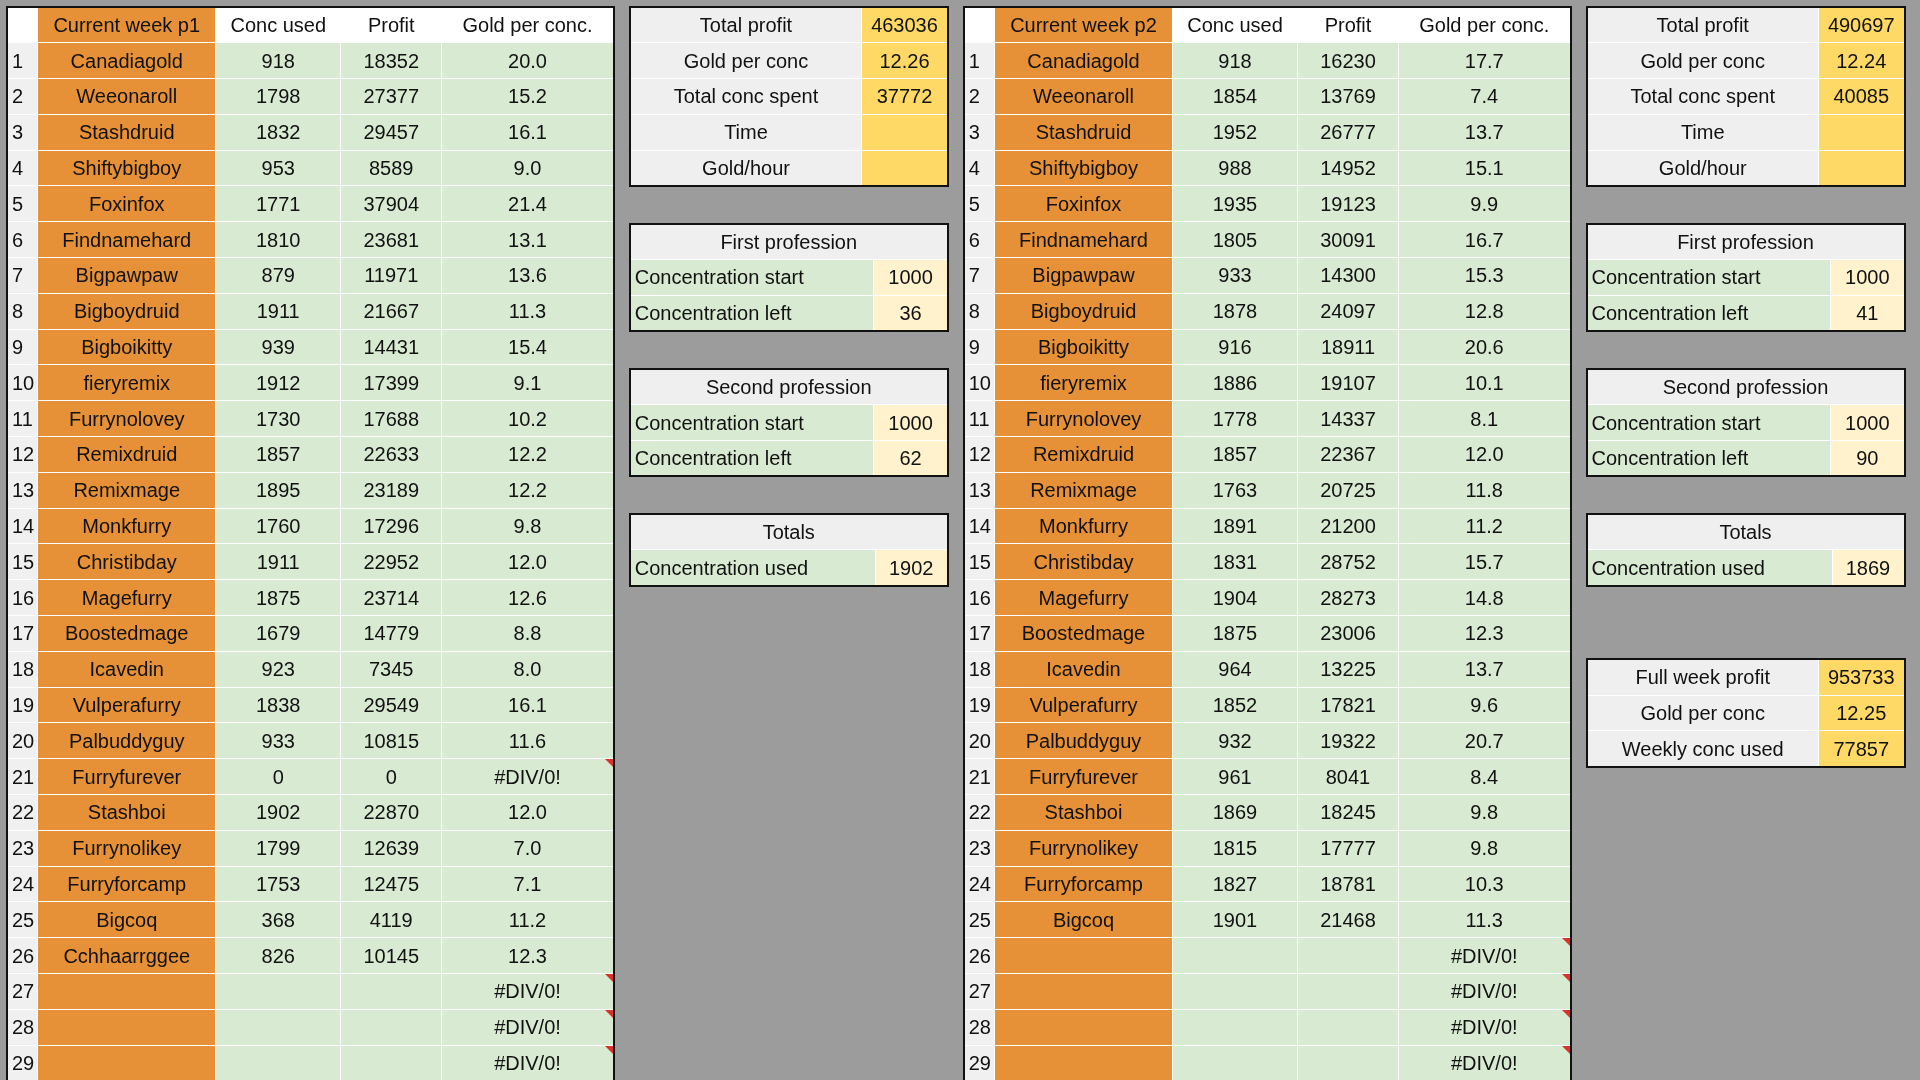 This screenshot has height=1080, width=1920. What do you see at coordinates (391, 812) in the screenshot?
I see `table-cell: 22870` at bounding box center [391, 812].